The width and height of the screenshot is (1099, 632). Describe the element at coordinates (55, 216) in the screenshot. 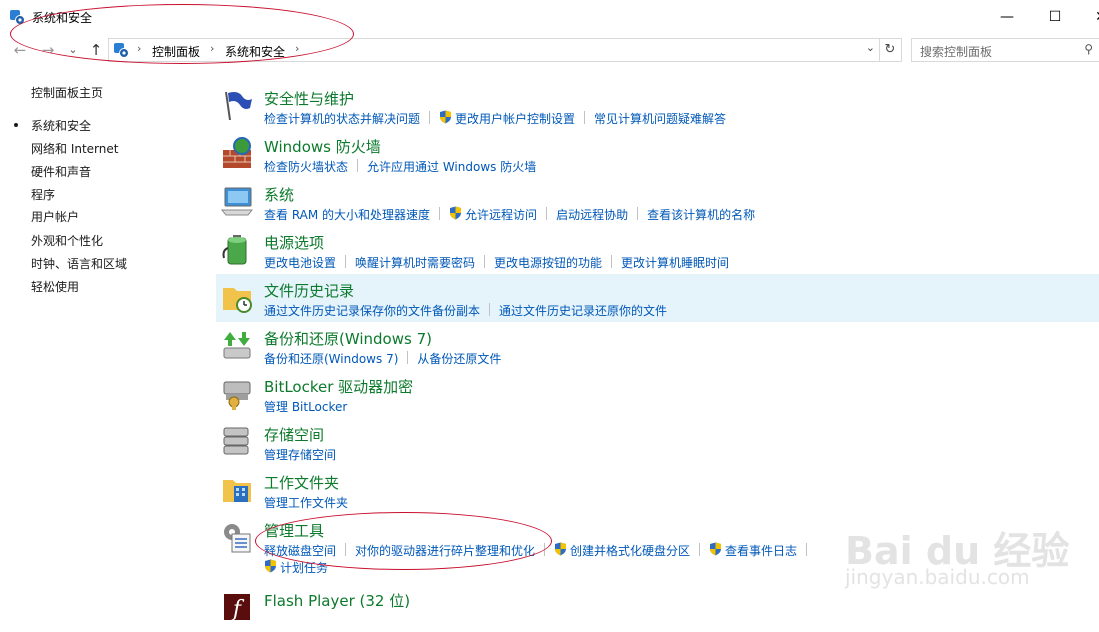

I see `sidebar-item-user-accounts: 用户帐户` at that location.